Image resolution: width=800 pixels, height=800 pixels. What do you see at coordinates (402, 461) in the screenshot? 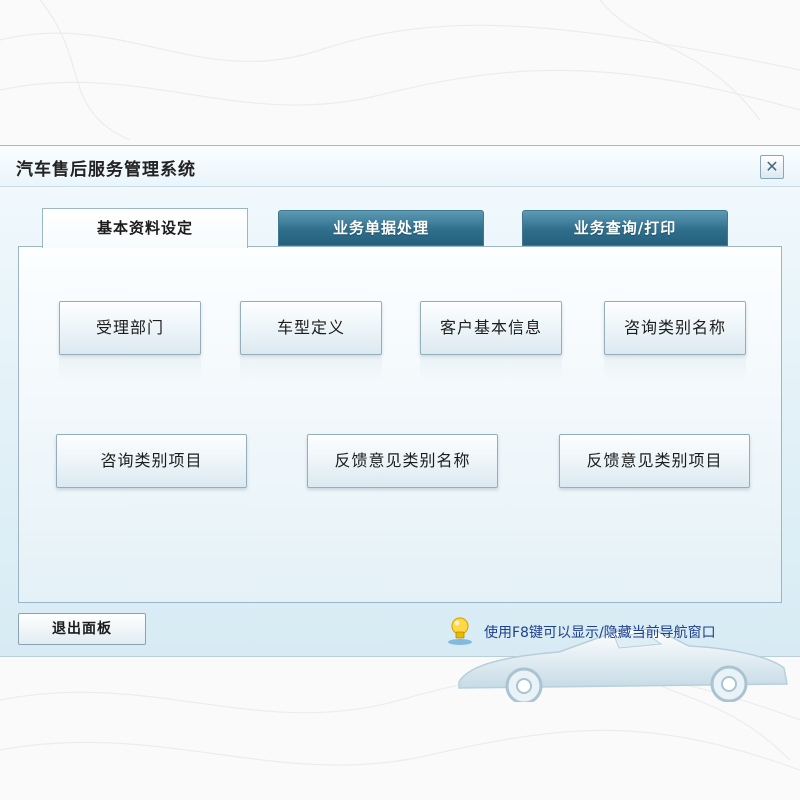
I see `feedback-category-name-button: 反馈意见类别名称` at bounding box center [402, 461].